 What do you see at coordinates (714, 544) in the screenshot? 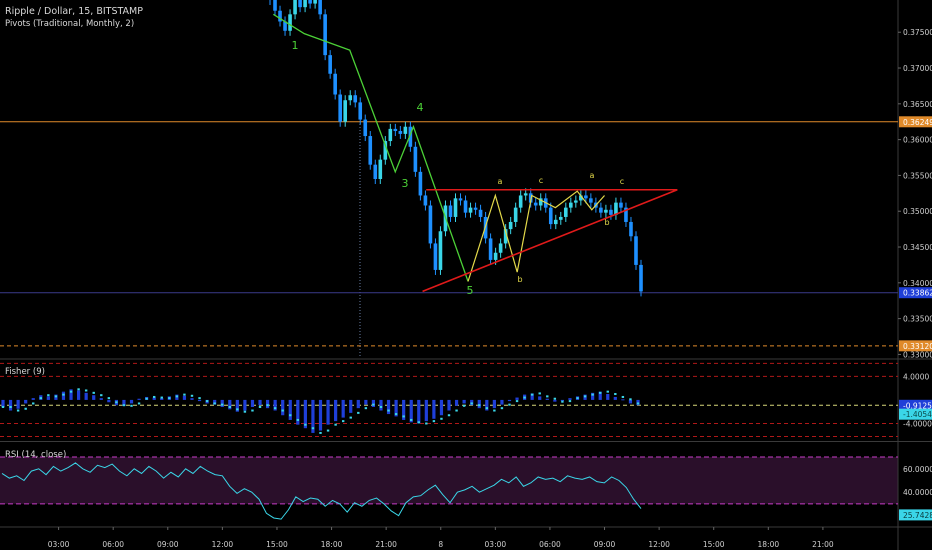
I see `x-tick-label: 15:00` at bounding box center [714, 544].